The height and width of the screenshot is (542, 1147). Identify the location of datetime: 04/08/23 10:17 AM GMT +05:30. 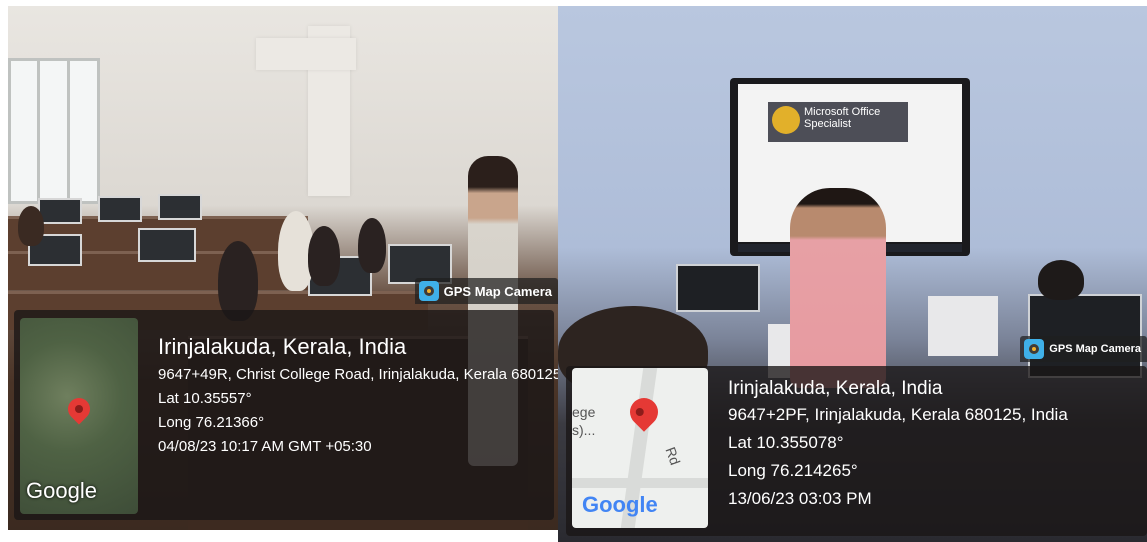
(265, 446).